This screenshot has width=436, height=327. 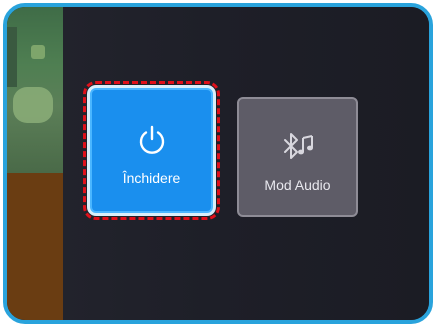 I want to click on background-image-top, so click(x=35, y=90).